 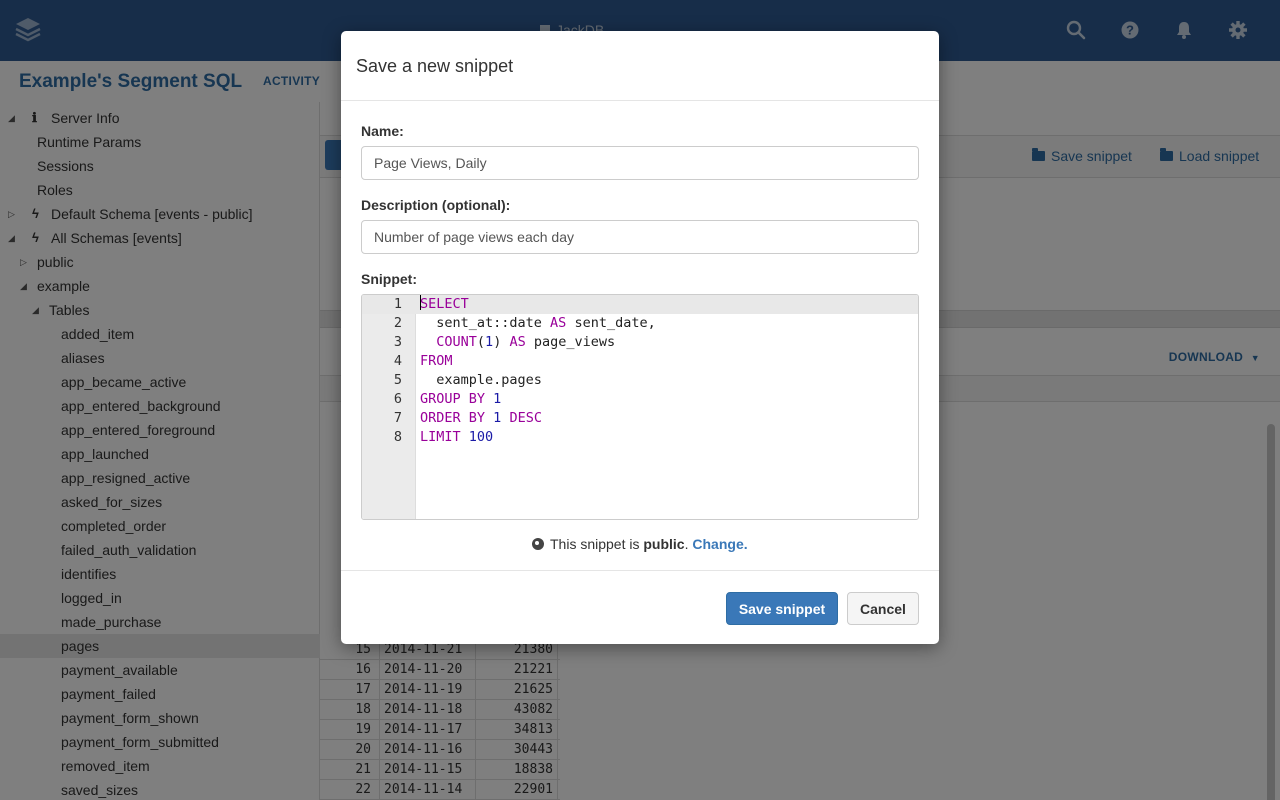 I want to click on visibility-value: public, so click(x=664, y=544).